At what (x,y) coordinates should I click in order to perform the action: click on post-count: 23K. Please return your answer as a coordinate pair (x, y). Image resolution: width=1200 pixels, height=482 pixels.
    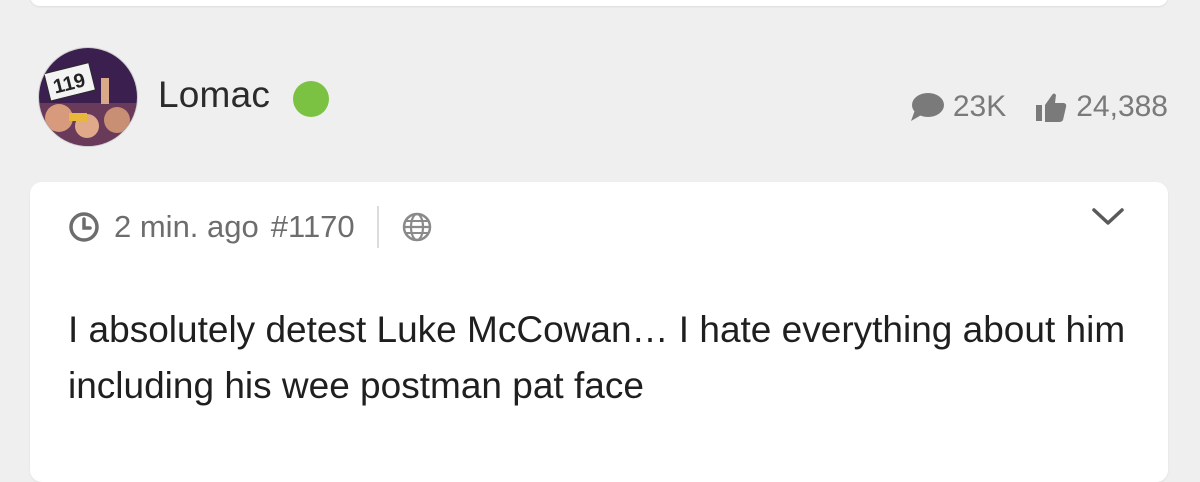
    Looking at the image, I should click on (979, 106).